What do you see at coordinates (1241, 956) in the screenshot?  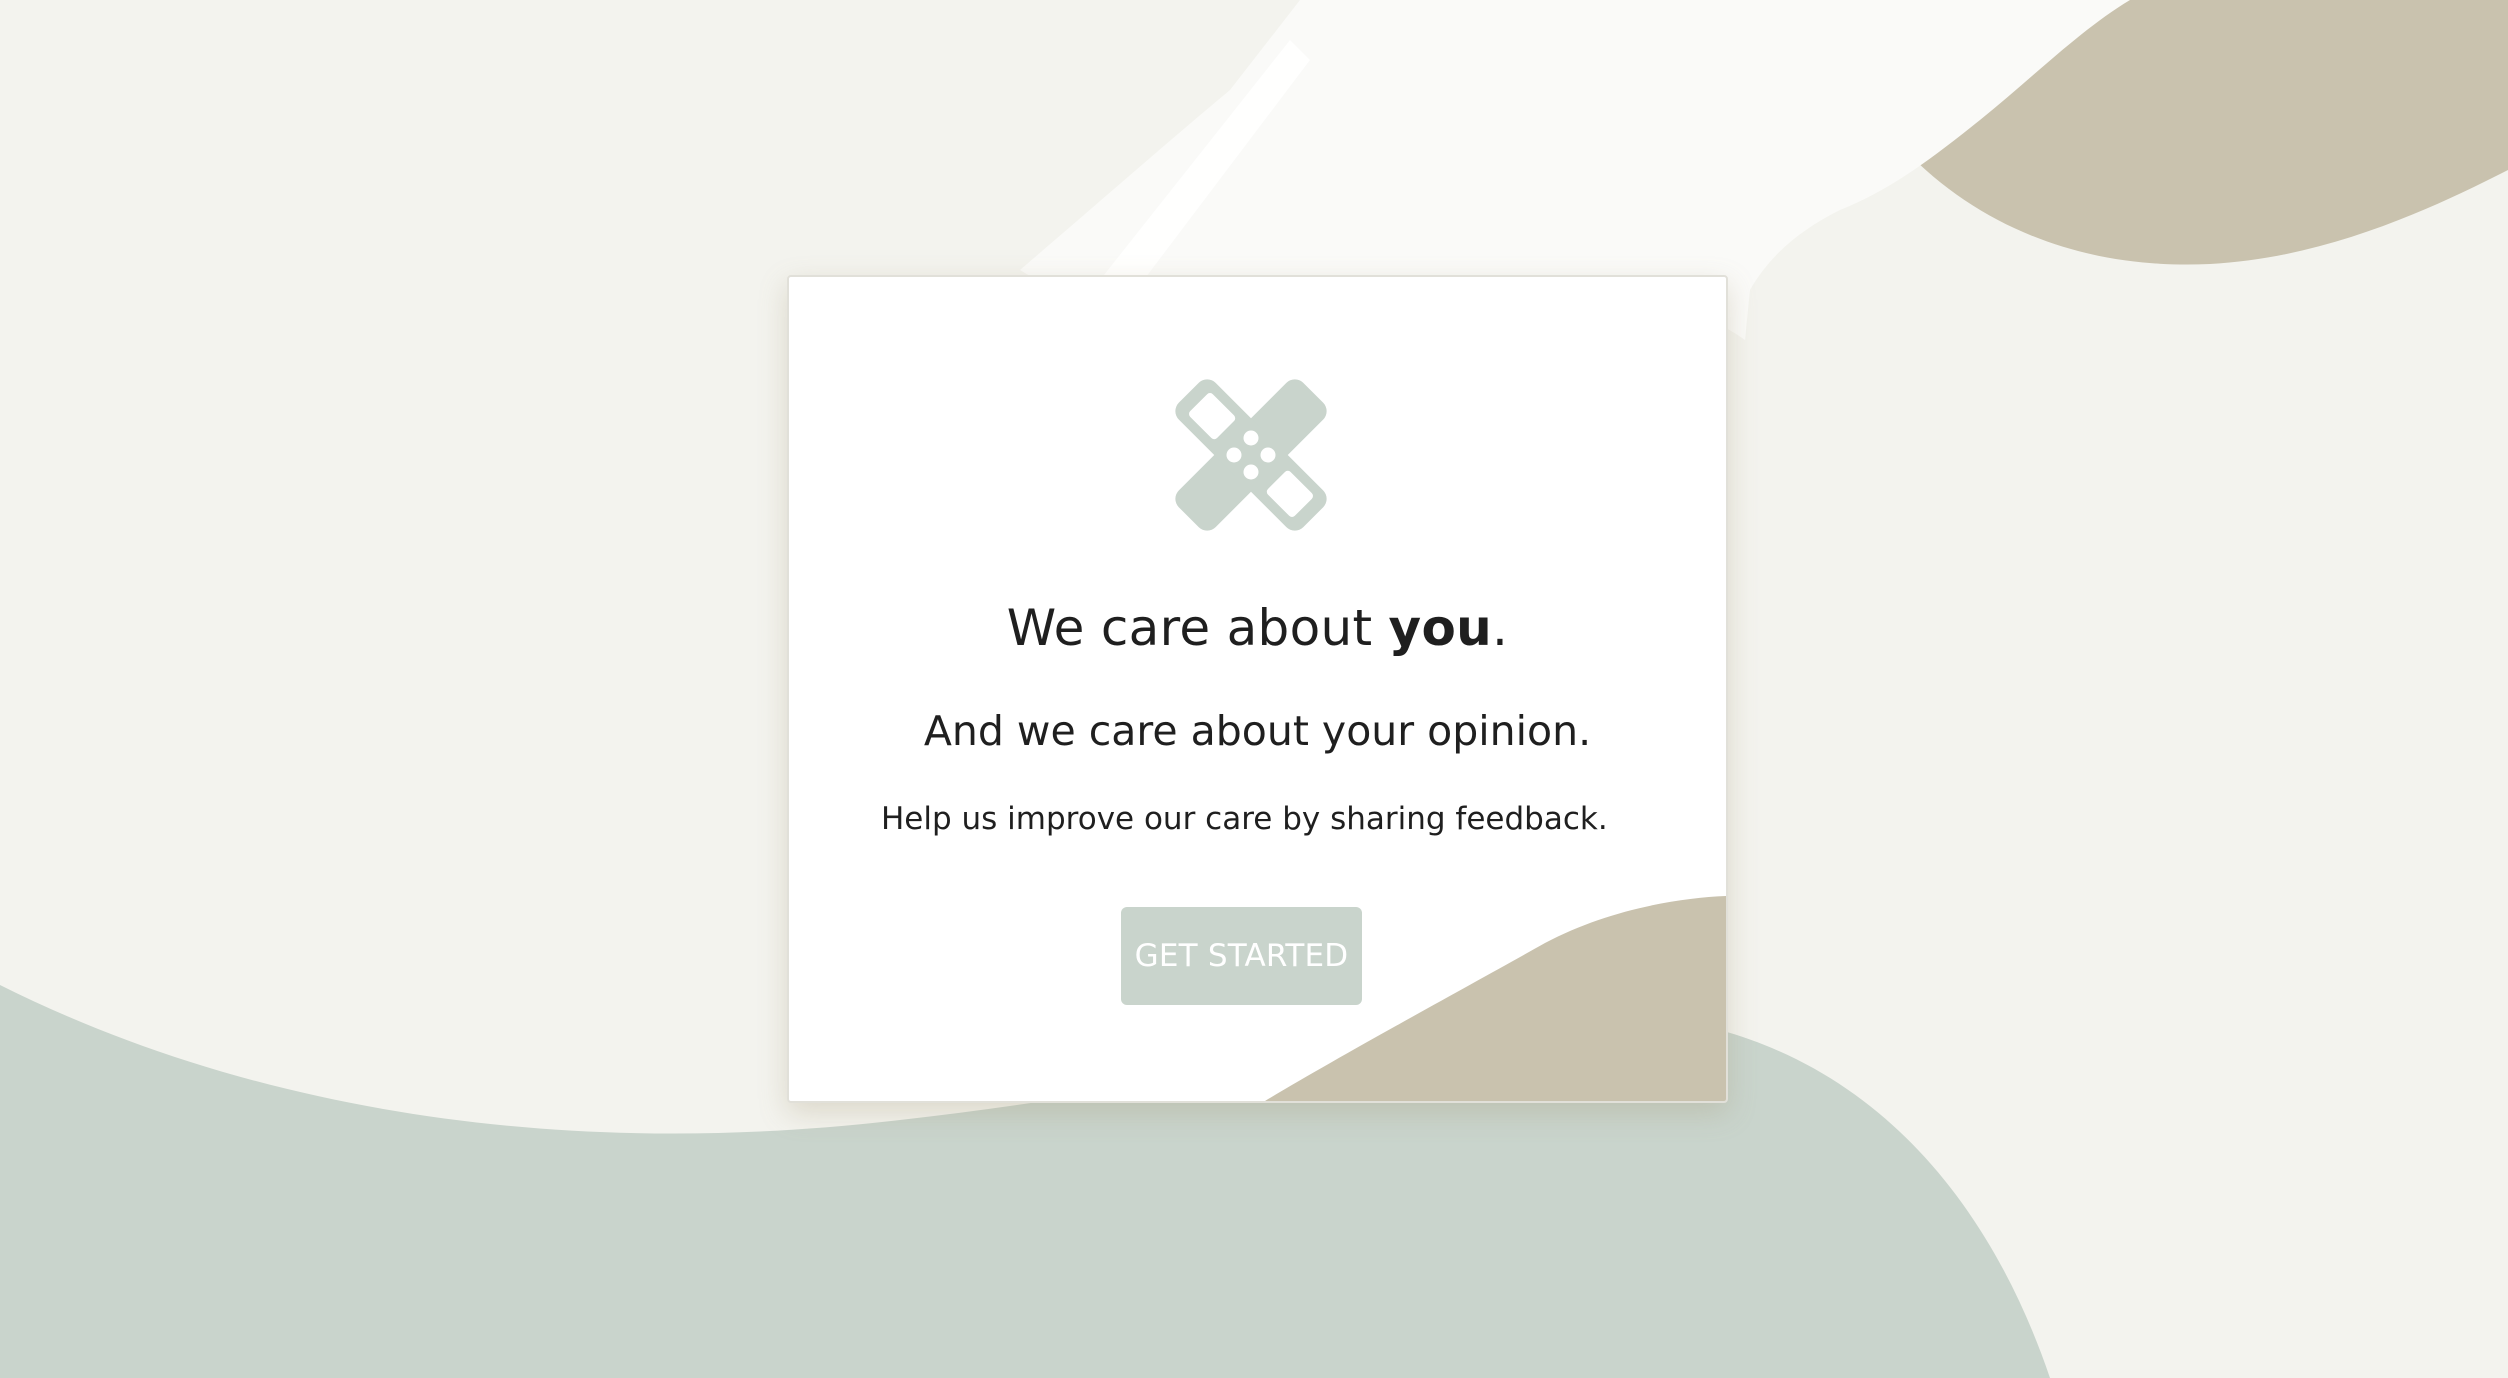 I see `get-started-button: GET STARTED` at bounding box center [1241, 956].